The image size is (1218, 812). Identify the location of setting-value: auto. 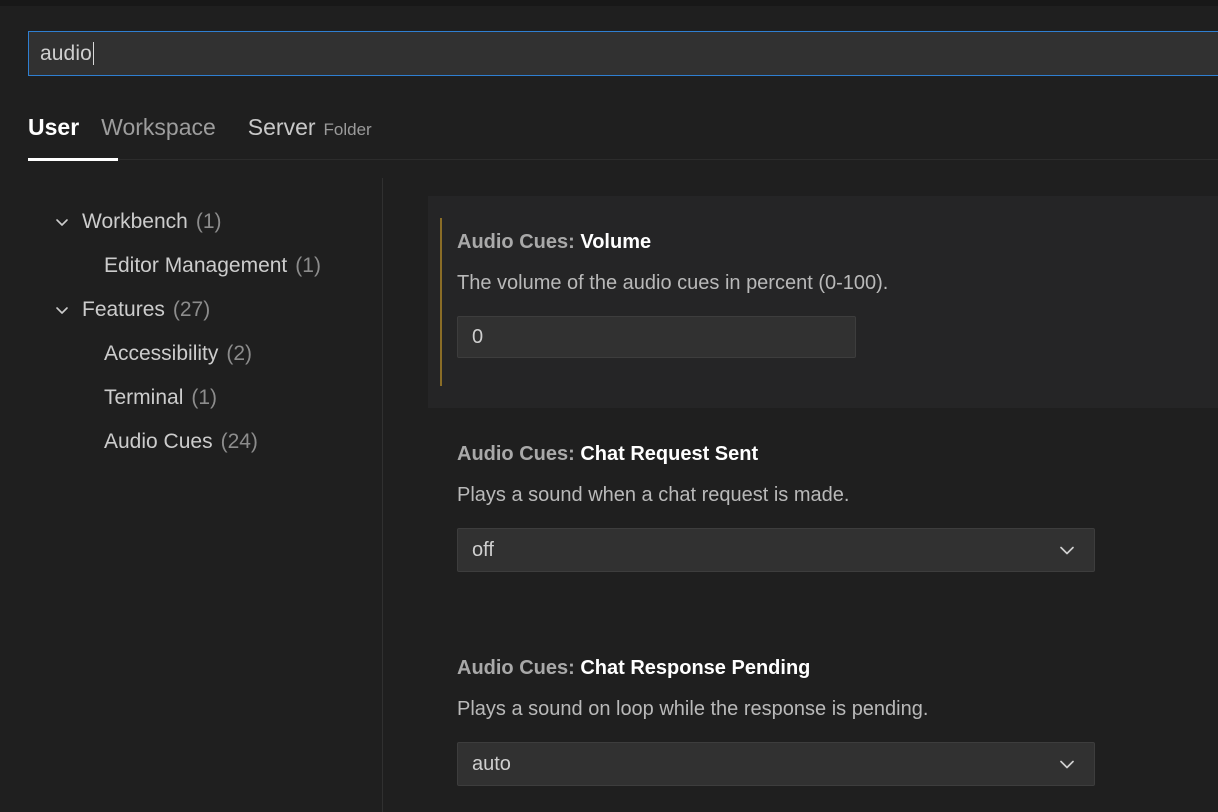
(491, 763).